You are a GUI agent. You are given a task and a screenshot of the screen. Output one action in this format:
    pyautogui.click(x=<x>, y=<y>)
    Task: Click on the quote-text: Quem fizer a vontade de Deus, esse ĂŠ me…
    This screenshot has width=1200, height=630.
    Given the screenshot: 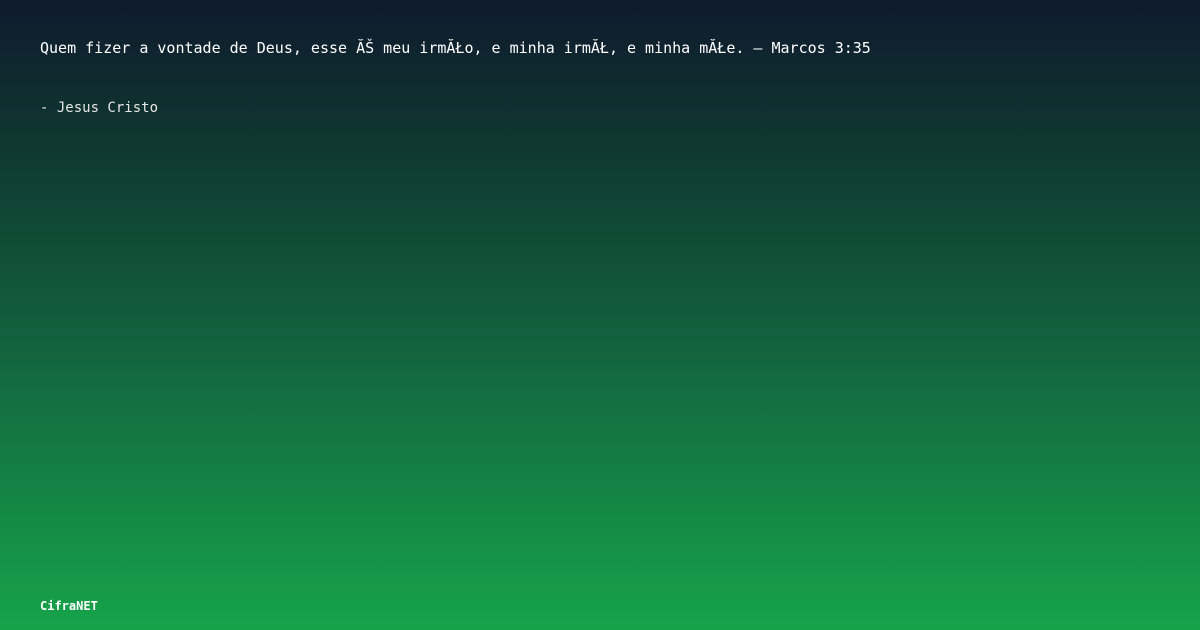 What is the action you would take?
    pyautogui.click(x=455, y=48)
    